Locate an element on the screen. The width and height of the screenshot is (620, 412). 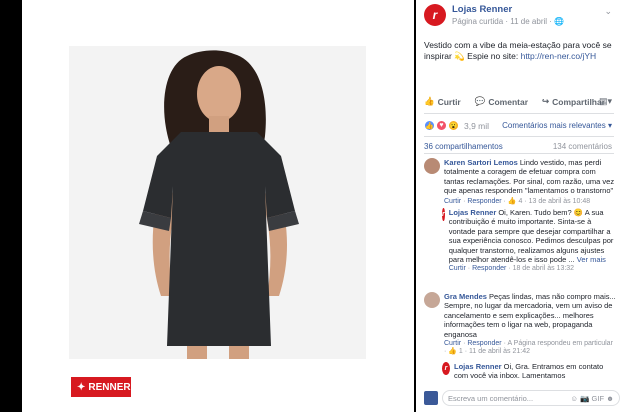
renner-r-icon: ✦ is located at coordinates (81, 387).